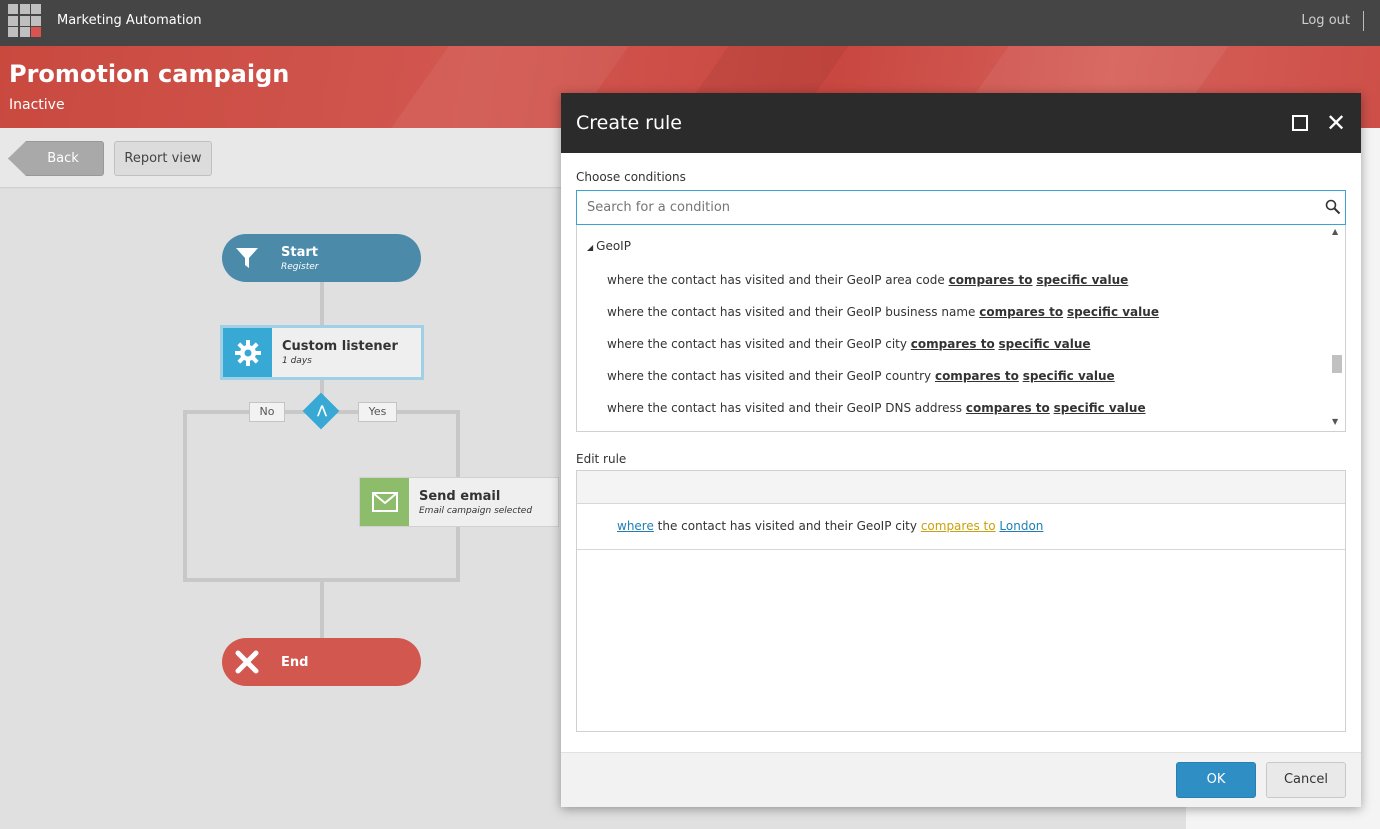 The image size is (1380, 829). What do you see at coordinates (476, 510) in the screenshot?
I see `node-subtitle: Email campaign selected` at bounding box center [476, 510].